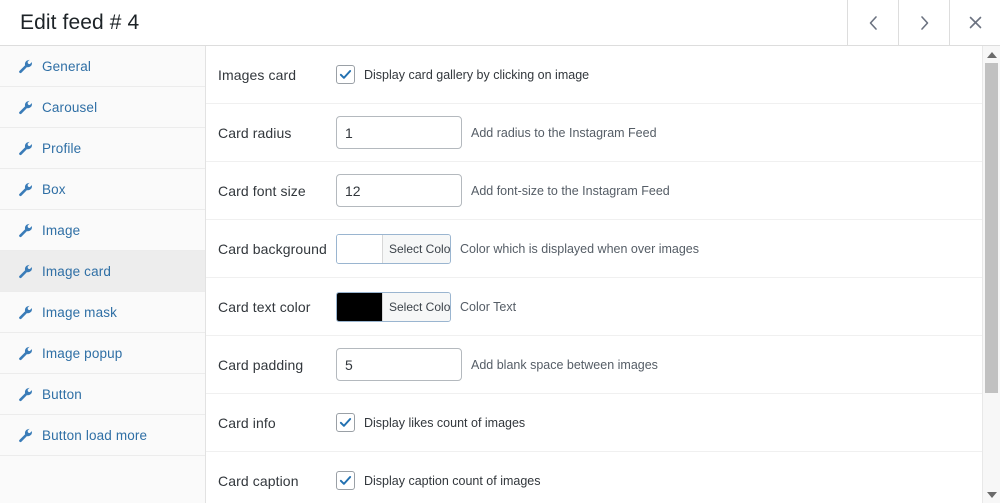  I want to click on sidebar-item-image-popup: Image popup, so click(102, 353).